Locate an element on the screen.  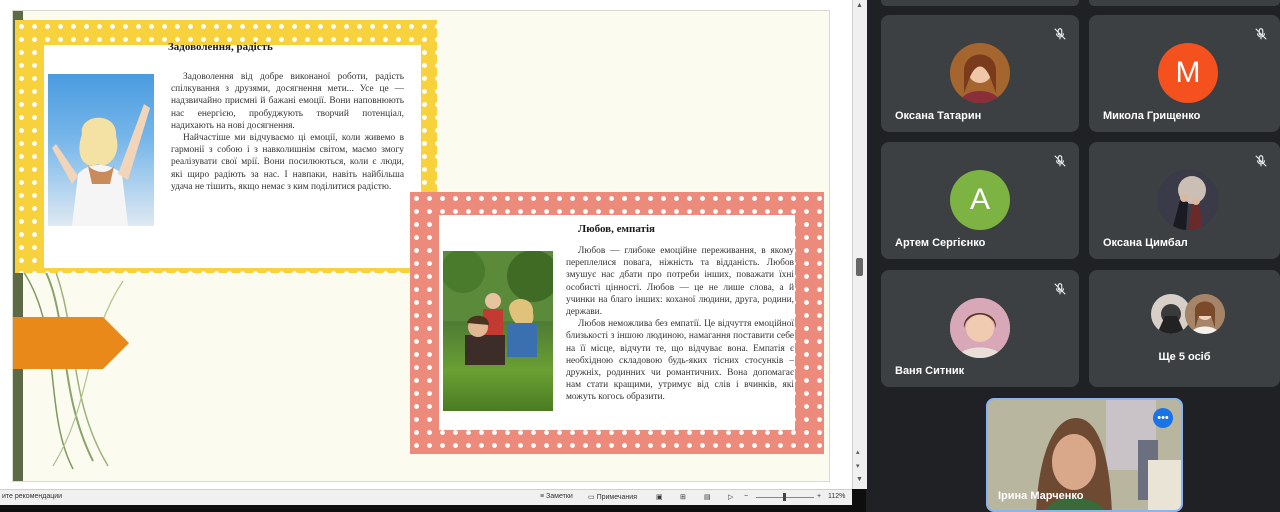
zoom-out-icon: − is located at coordinates (746, 496).